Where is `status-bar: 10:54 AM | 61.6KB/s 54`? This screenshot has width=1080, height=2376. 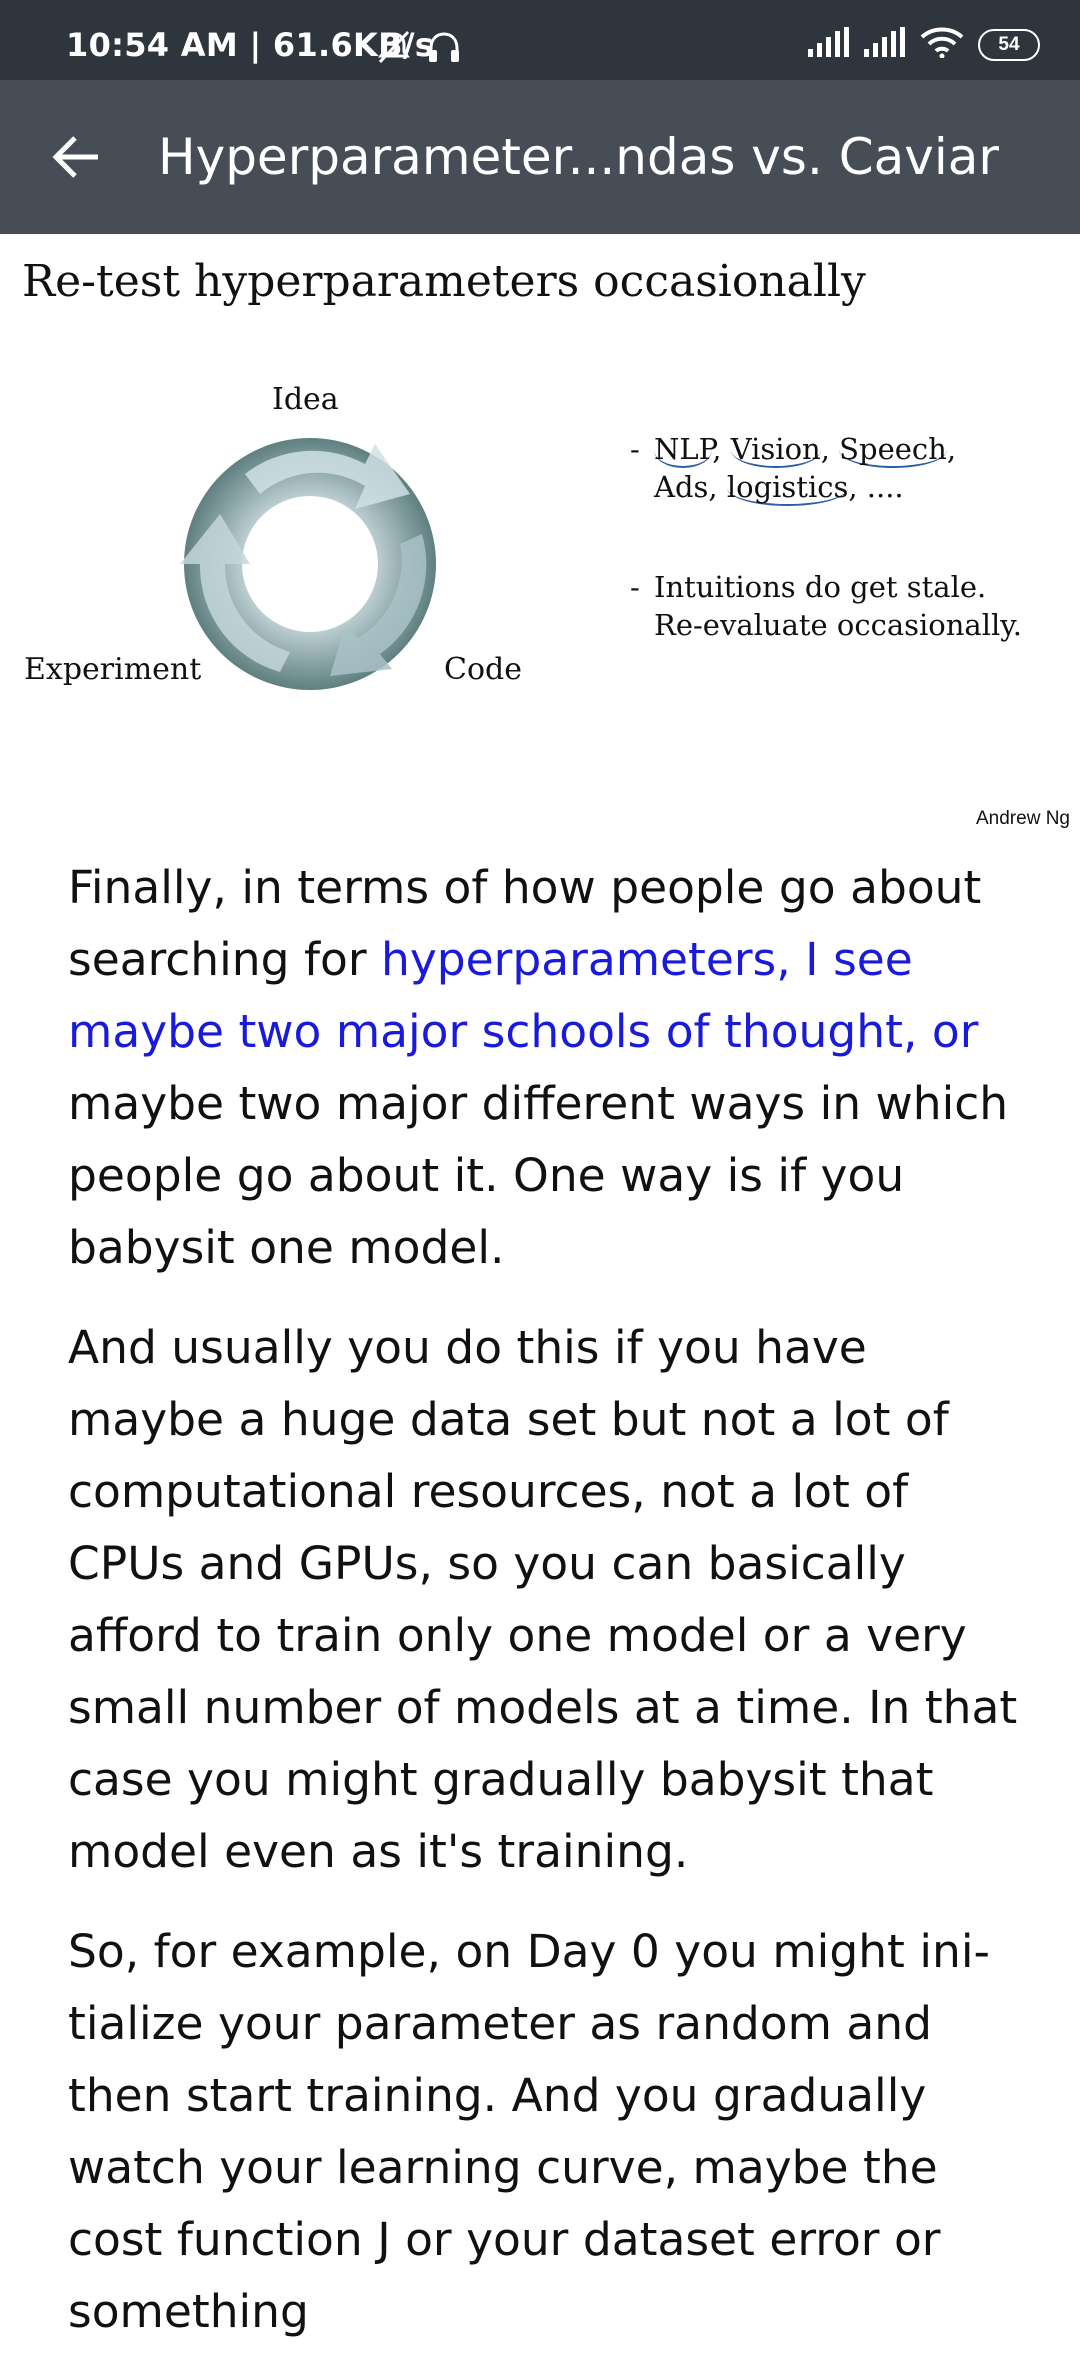 status-bar: 10:54 AM | 61.6KB/s 54 is located at coordinates (540, 40).